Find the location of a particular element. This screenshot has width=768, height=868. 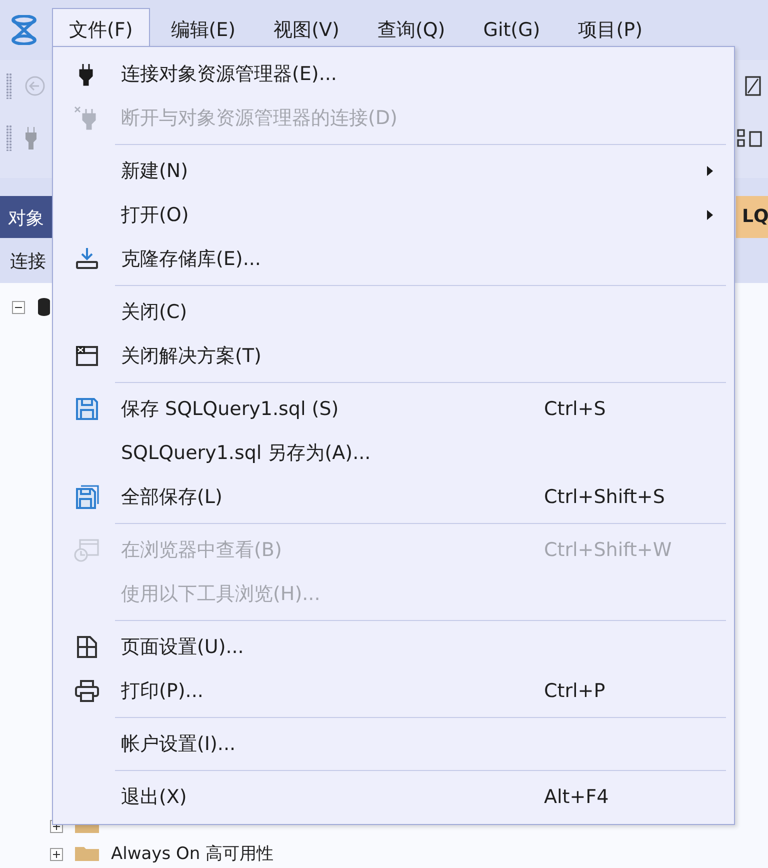

menu-item: 打开(O) is located at coordinates (393, 215).